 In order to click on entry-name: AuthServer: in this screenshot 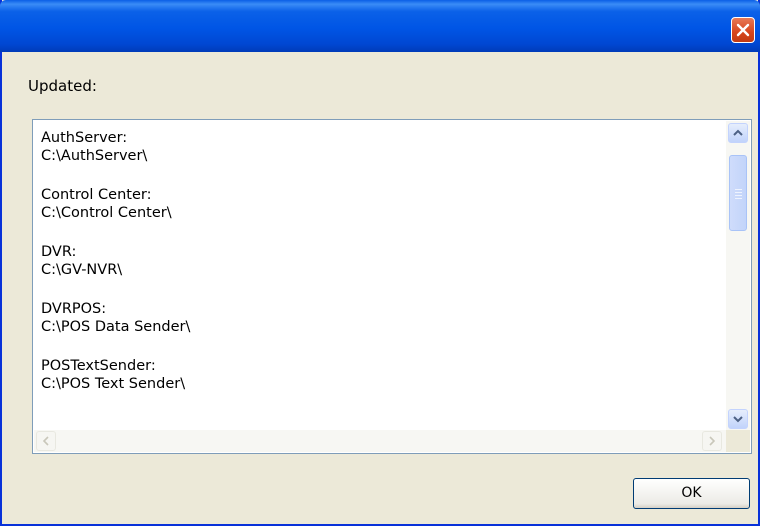, I will do `click(84, 138)`.